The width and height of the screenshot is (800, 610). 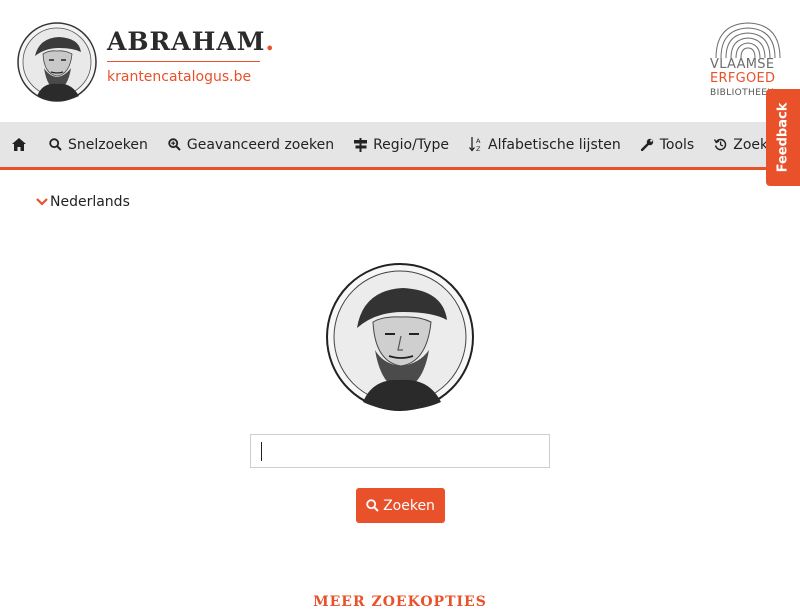 I want to click on abraham-medallion-portrait, so click(x=400, y=337).